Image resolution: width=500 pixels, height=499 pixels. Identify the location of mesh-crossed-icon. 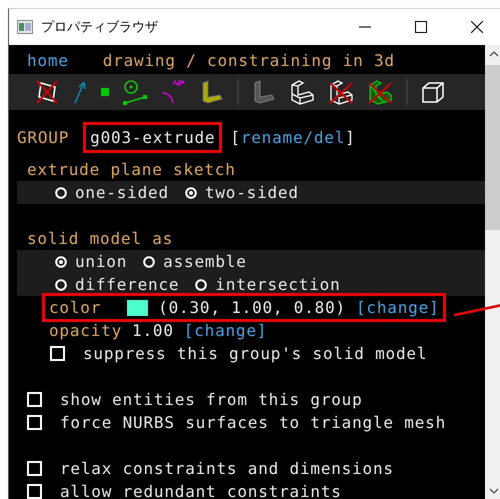
(380, 92).